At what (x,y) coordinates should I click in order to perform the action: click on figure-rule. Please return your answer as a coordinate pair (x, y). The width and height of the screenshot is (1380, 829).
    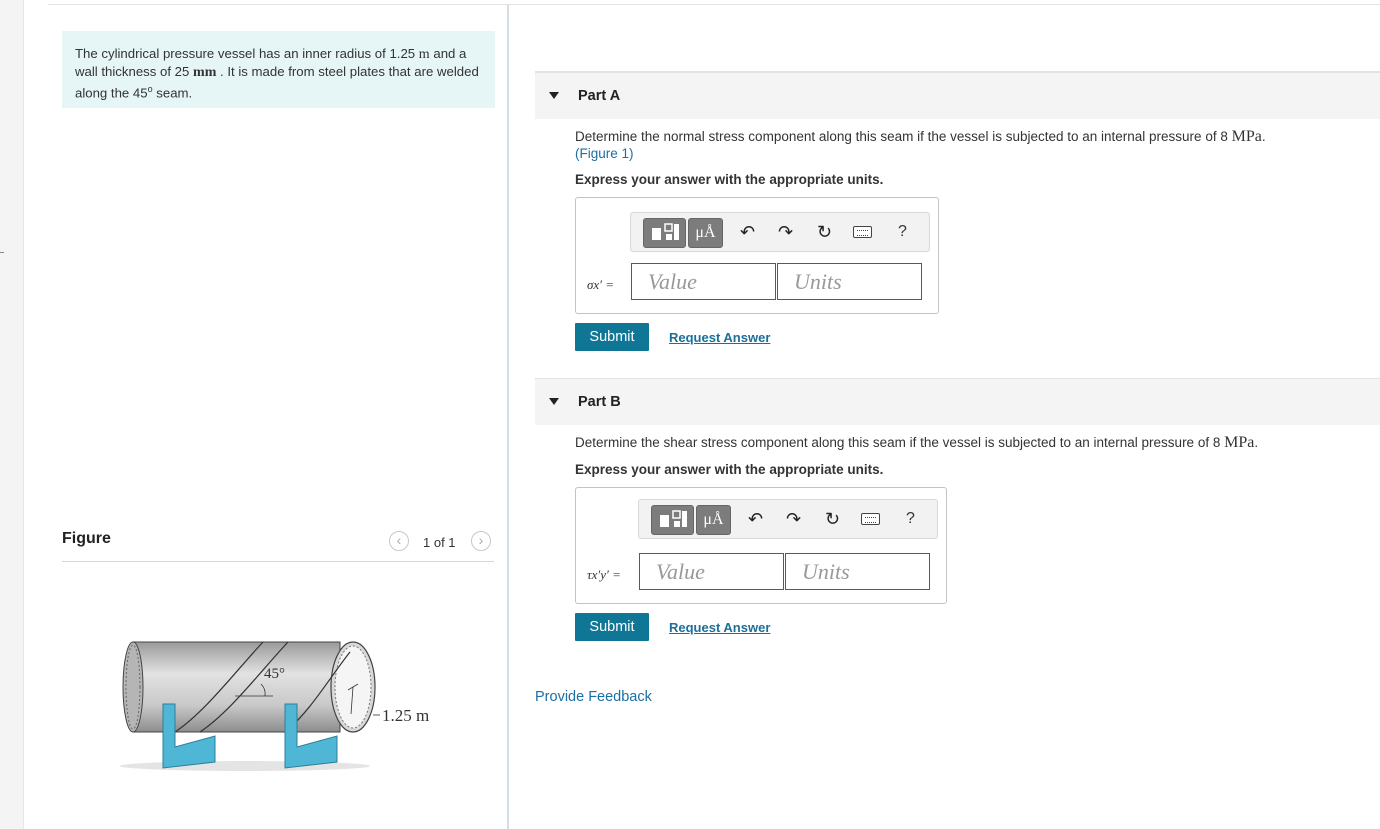
    Looking at the image, I should click on (278, 561).